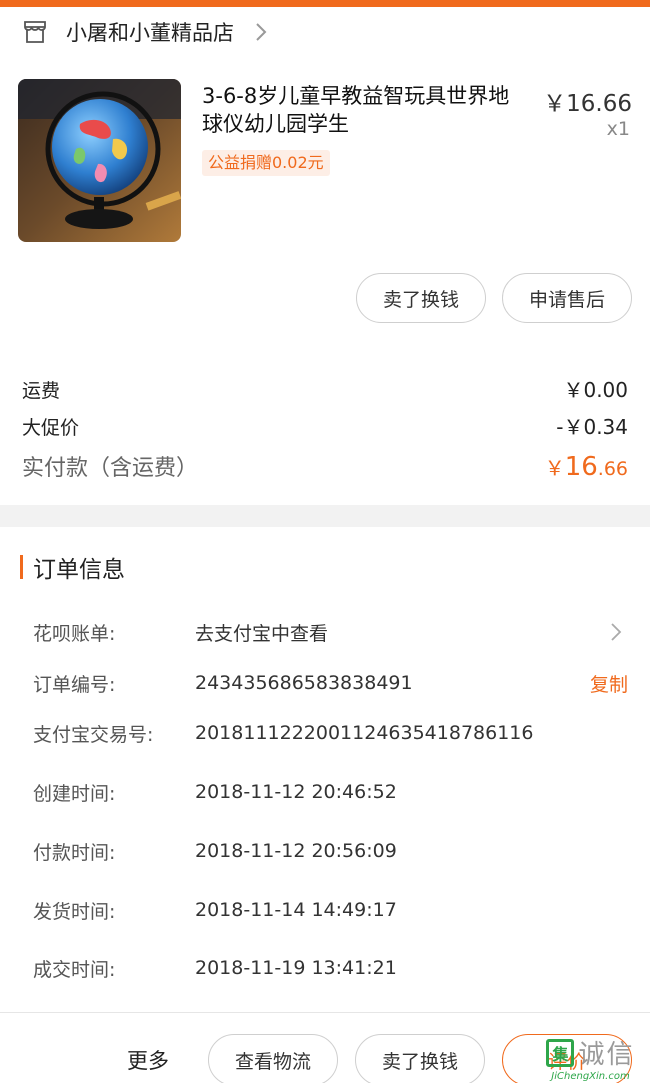 The image size is (650, 1083). Describe the element at coordinates (74, 793) in the screenshot. I see `info-label: 创建时间:` at that location.